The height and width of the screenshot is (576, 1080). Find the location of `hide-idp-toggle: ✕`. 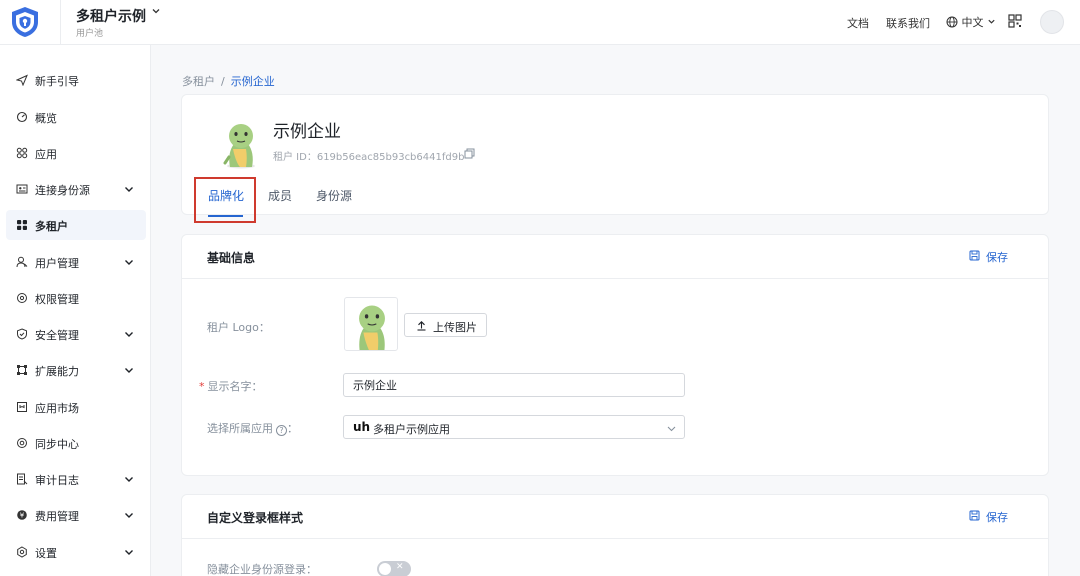

hide-idp-toggle: ✕ is located at coordinates (394, 568).